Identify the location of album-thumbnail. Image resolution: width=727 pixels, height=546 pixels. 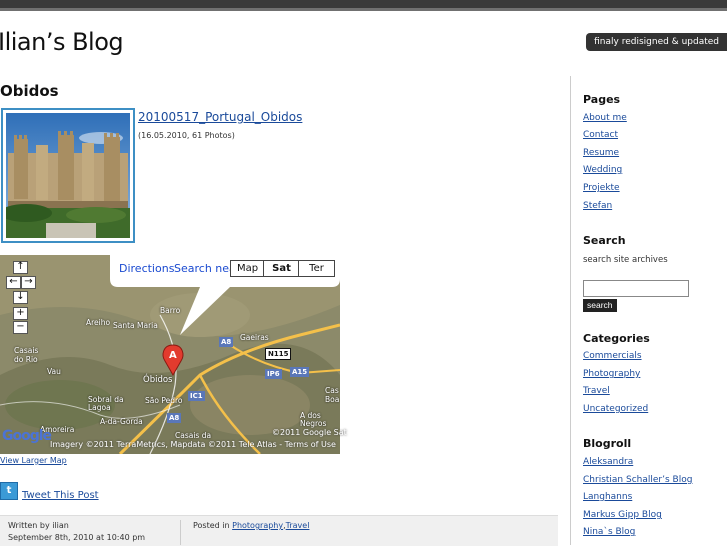
(68, 175).